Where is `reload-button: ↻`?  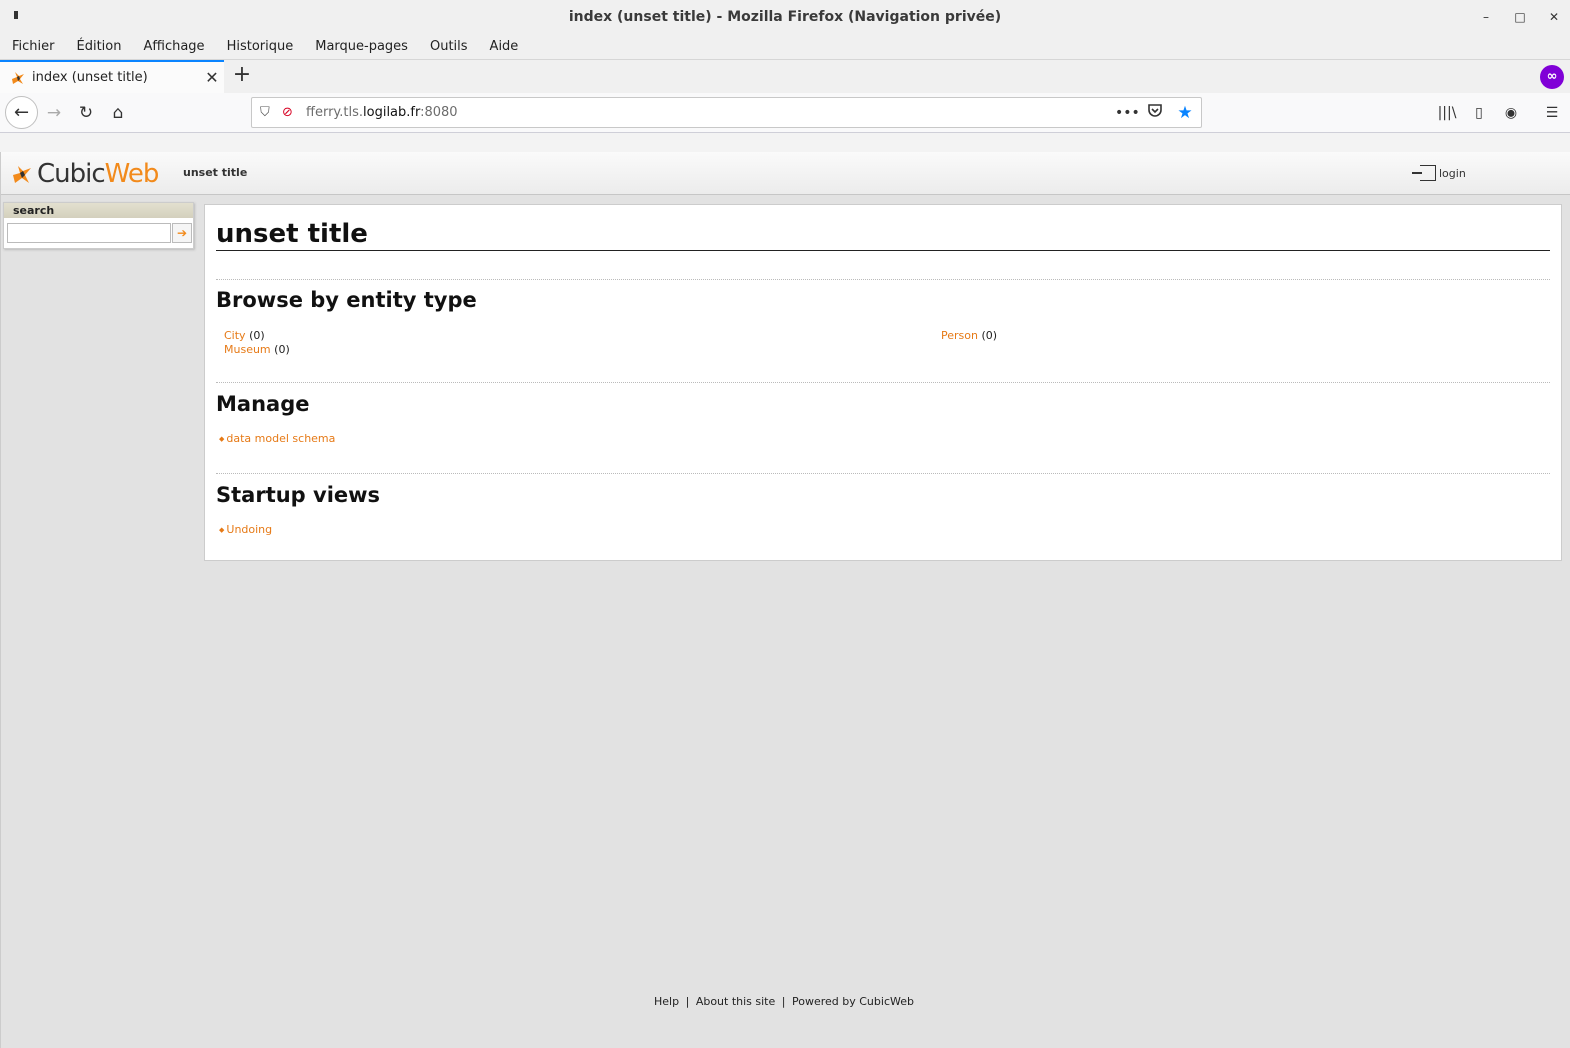 reload-button: ↻ is located at coordinates (86, 113).